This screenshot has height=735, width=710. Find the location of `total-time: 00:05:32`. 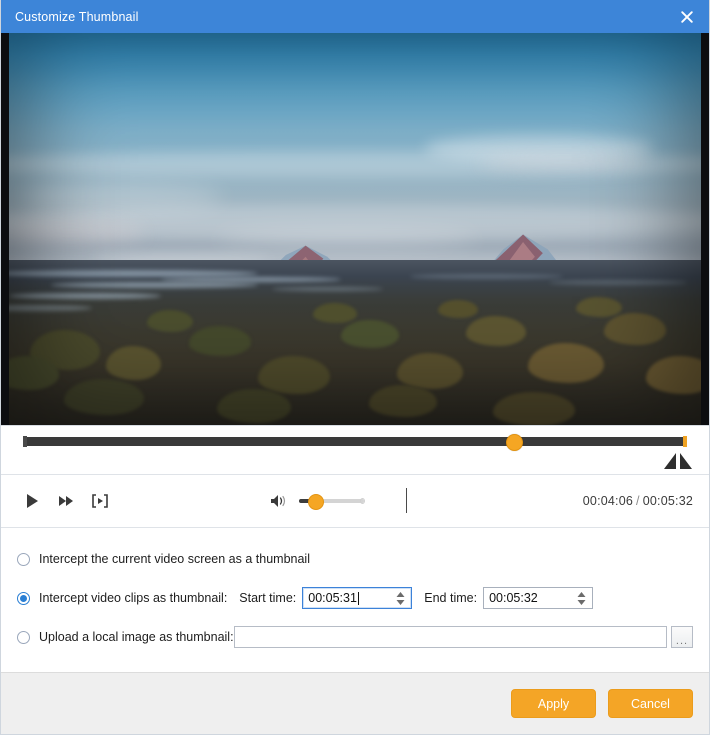

total-time: 00:05:32 is located at coordinates (667, 501).